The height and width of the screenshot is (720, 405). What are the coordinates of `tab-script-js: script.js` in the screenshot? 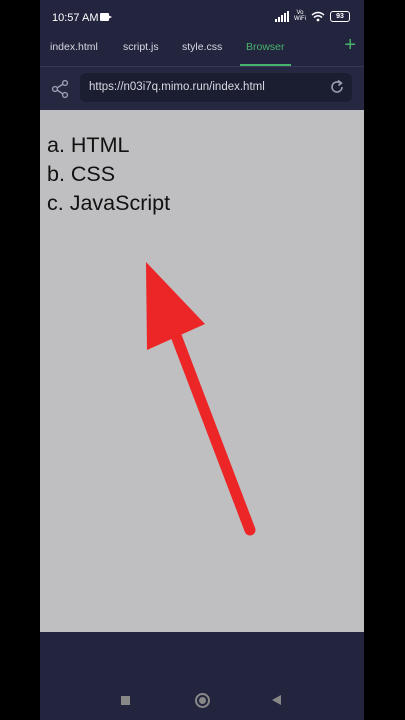 It's located at (141, 47).